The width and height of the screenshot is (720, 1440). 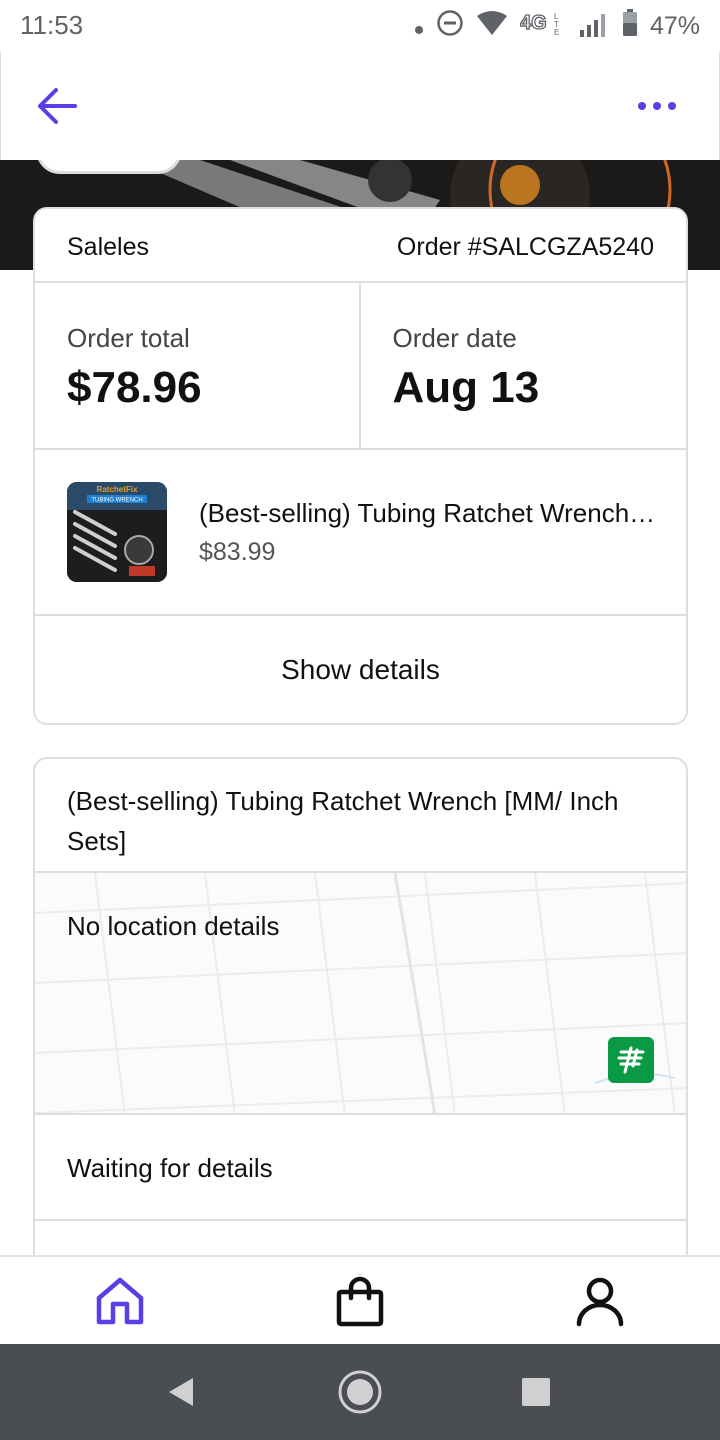 What do you see at coordinates (630, 26) in the screenshot?
I see `battery-icon` at bounding box center [630, 26].